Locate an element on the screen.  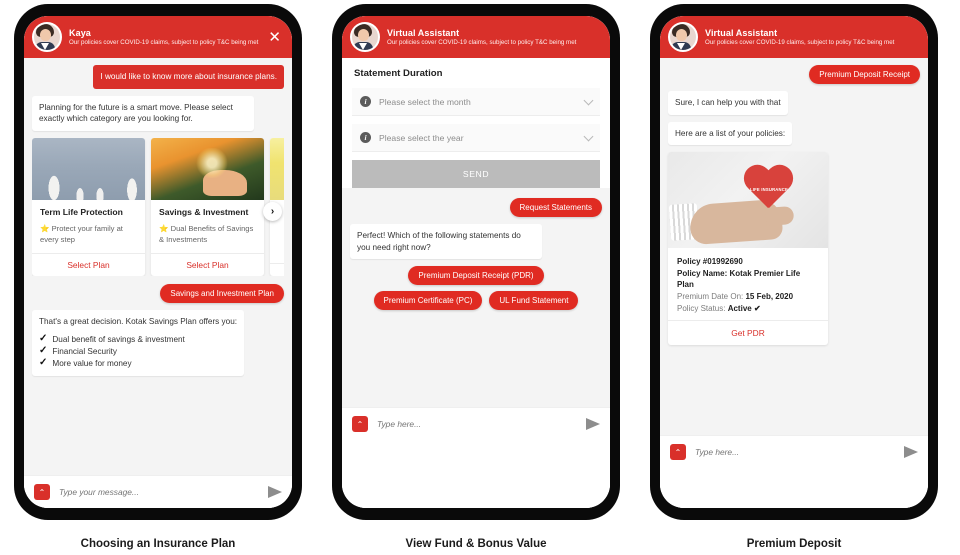
plan-image-family is located at coordinates (88, 168).